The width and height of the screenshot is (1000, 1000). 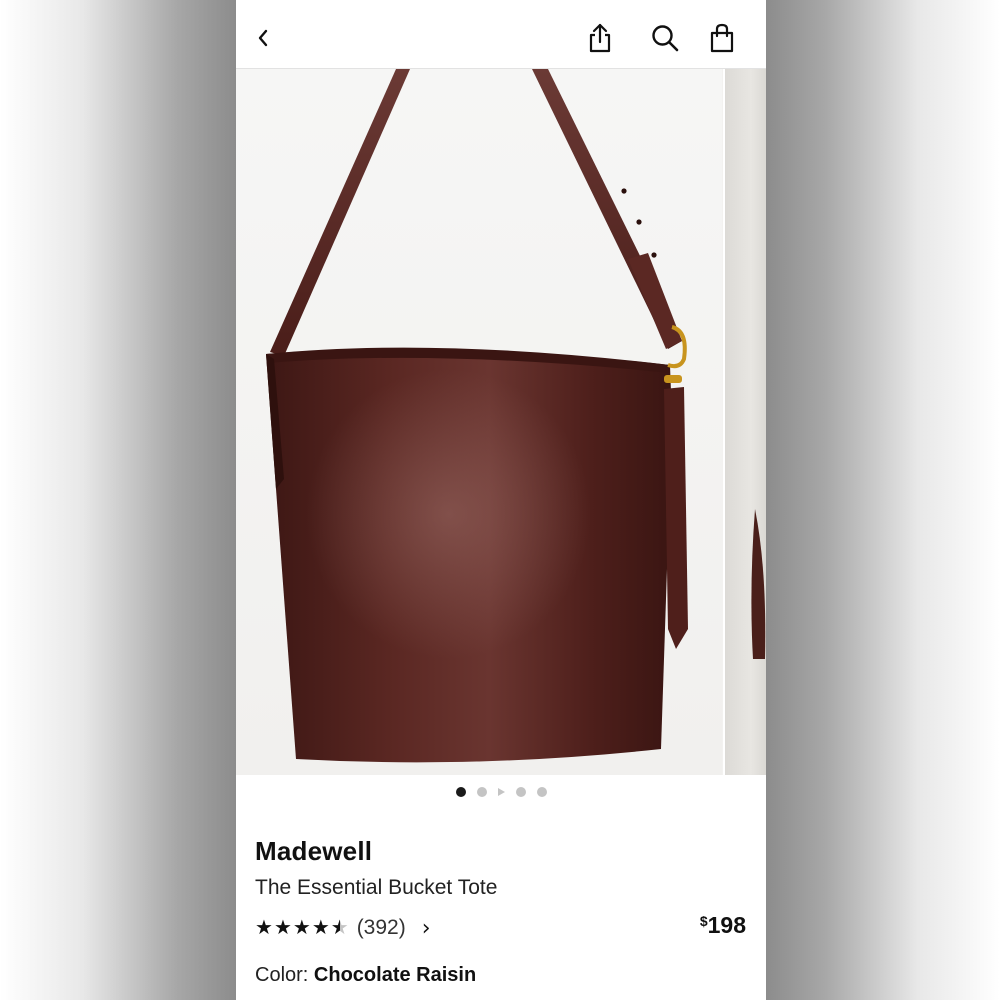 I want to click on price-amount: 198, so click(x=726, y=925).